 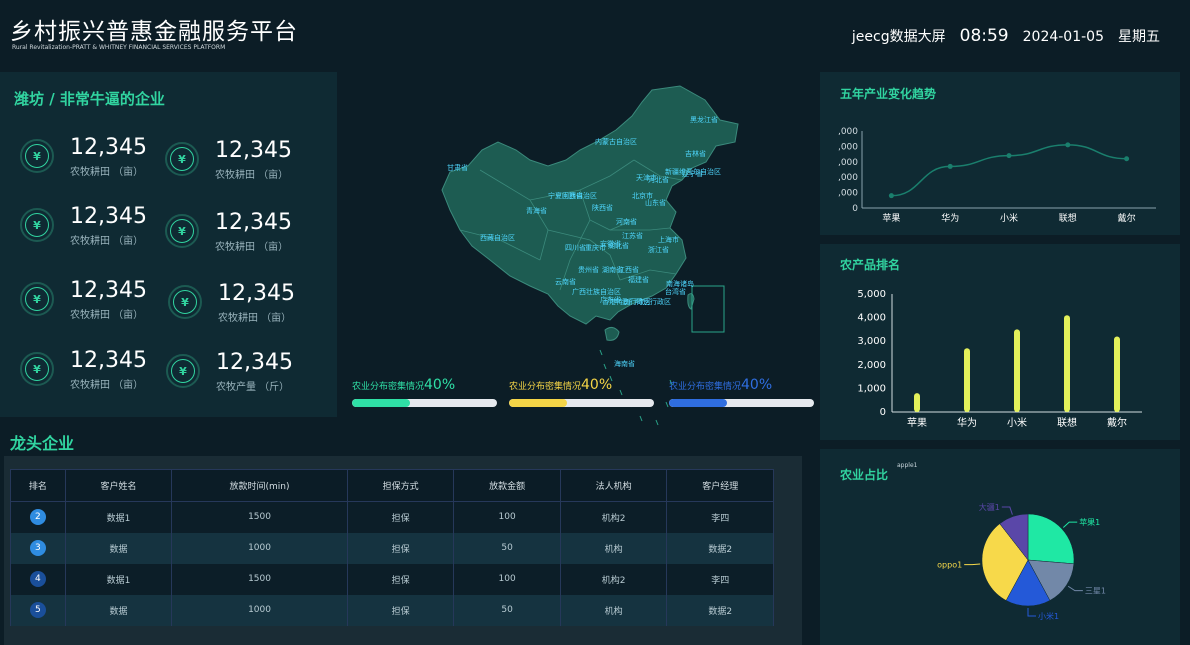 I want to click on trend-title: 五年产业变化趋势, so click(x=888, y=94).